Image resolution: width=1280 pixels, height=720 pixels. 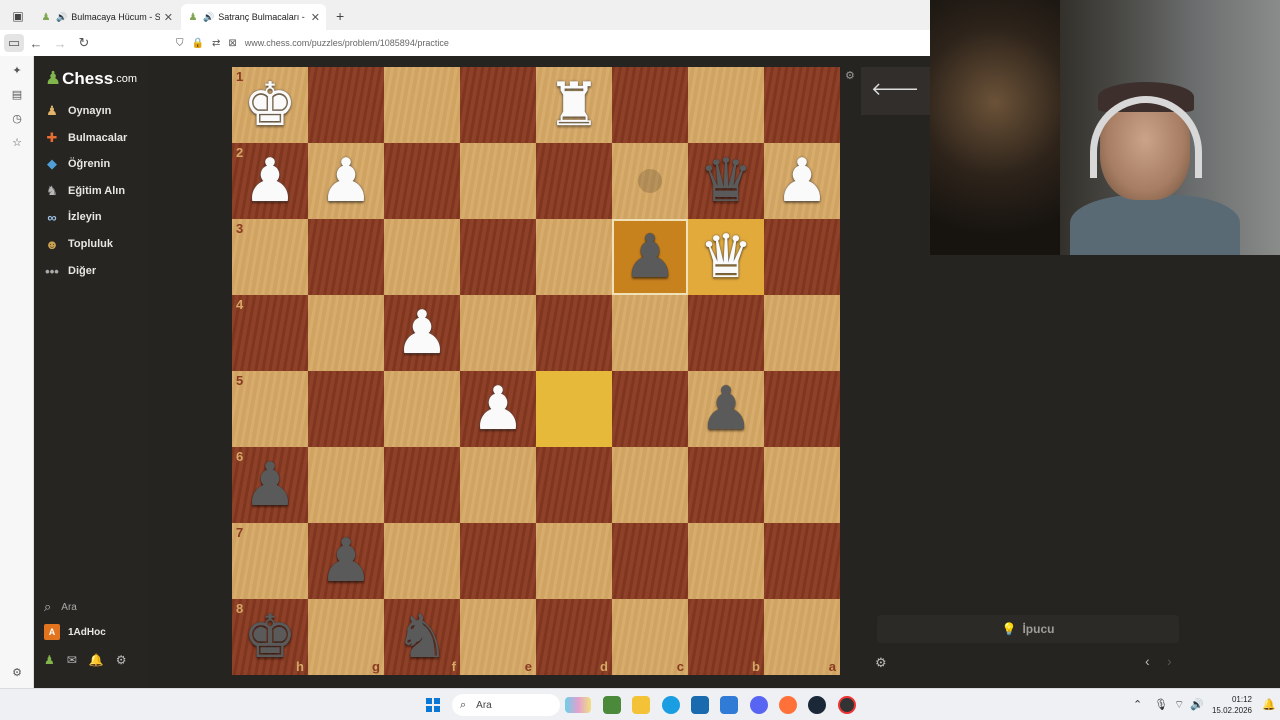 I want to click on favorites-star-icon: ☆, so click(x=17, y=144).